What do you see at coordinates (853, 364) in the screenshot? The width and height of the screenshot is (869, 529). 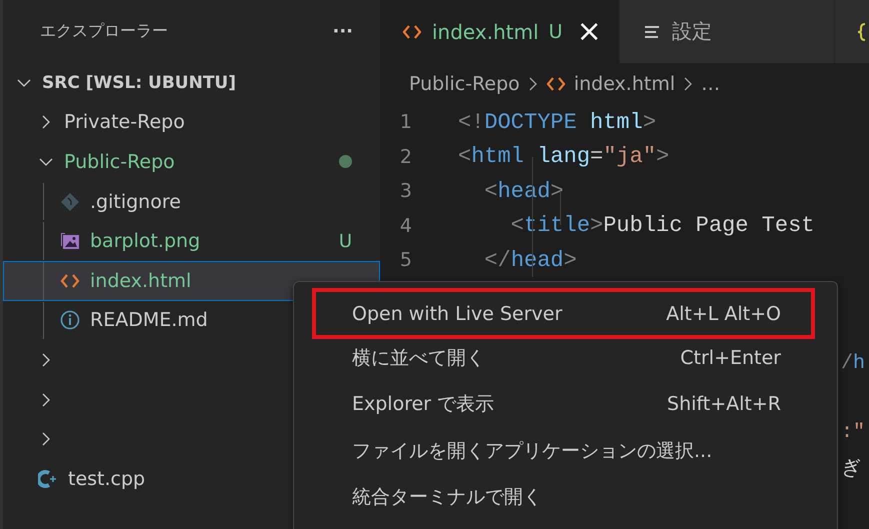 I see `code-text: /h` at bounding box center [853, 364].